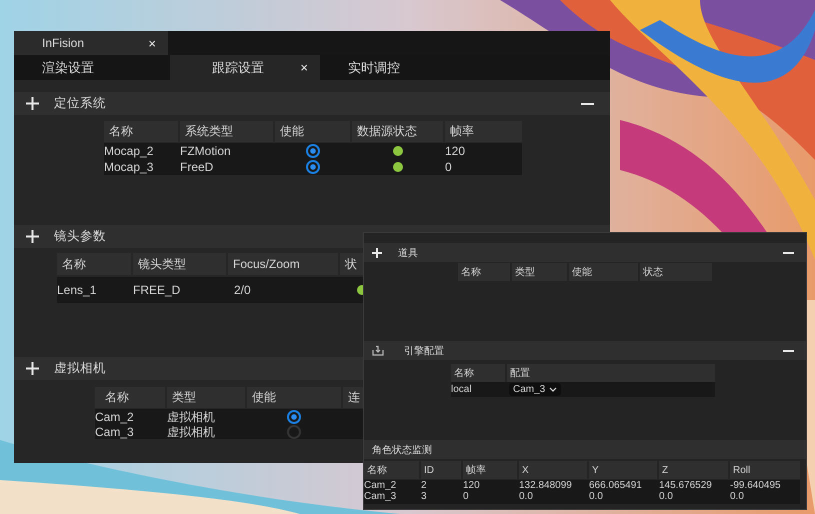  Describe the element at coordinates (461, 389) in the screenshot. I see `table-cell: local` at that location.